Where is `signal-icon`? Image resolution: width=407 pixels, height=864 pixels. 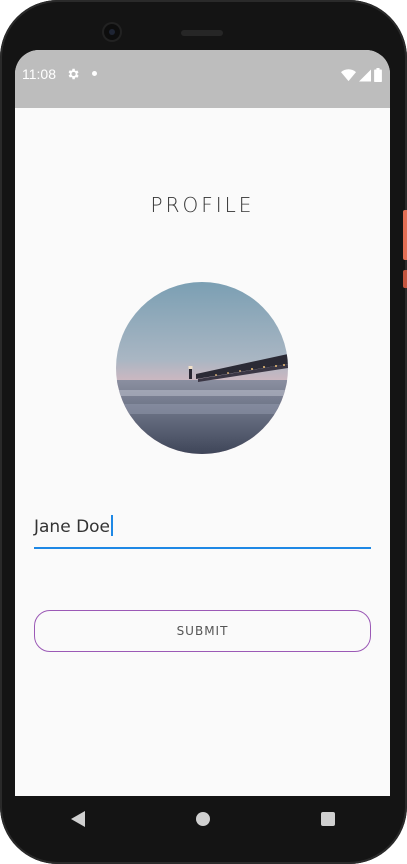
signal-icon is located at coordinates (365, 76).